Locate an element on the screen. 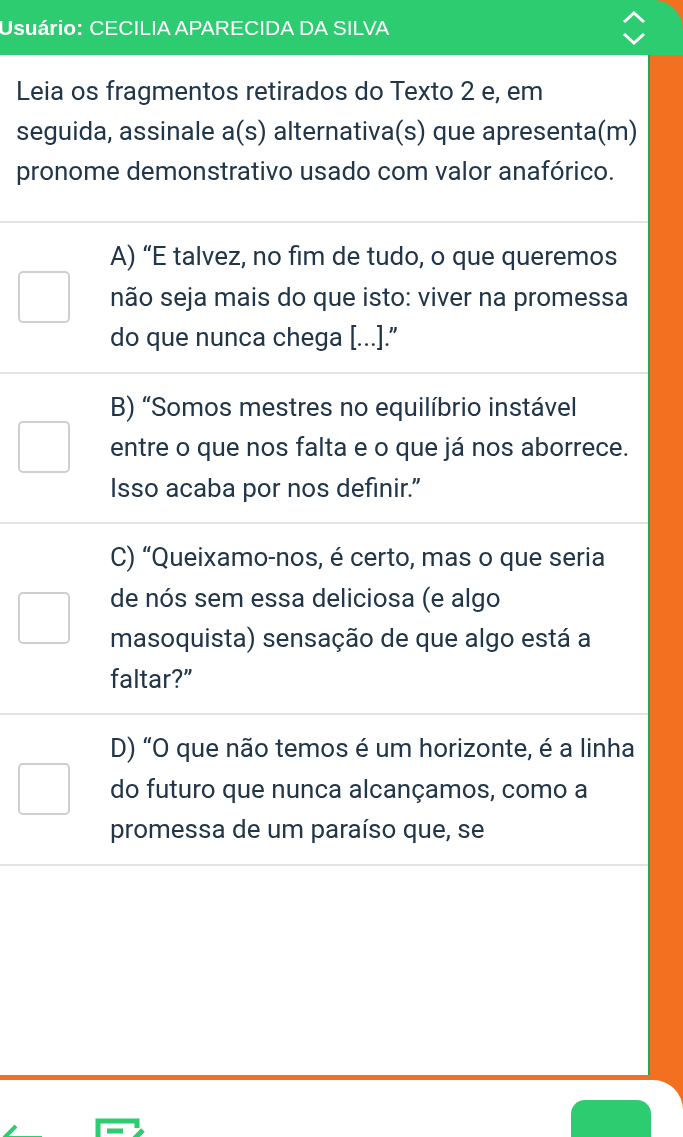  question-text: Leia os fragmentos retirados do Texto 2 e, em seguida, assinale a(s) alternativa(s) que apresenta(m) pronome demonstrativo usado com valor anafórico. is located at coordinates (324, 139).